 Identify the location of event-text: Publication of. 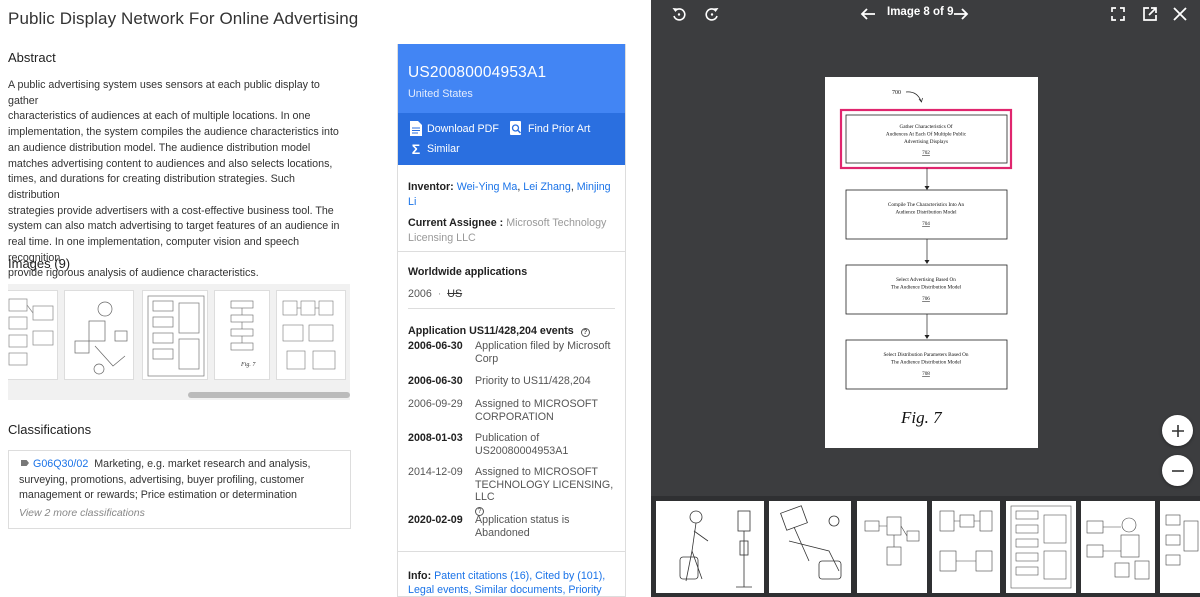
(507, 438).